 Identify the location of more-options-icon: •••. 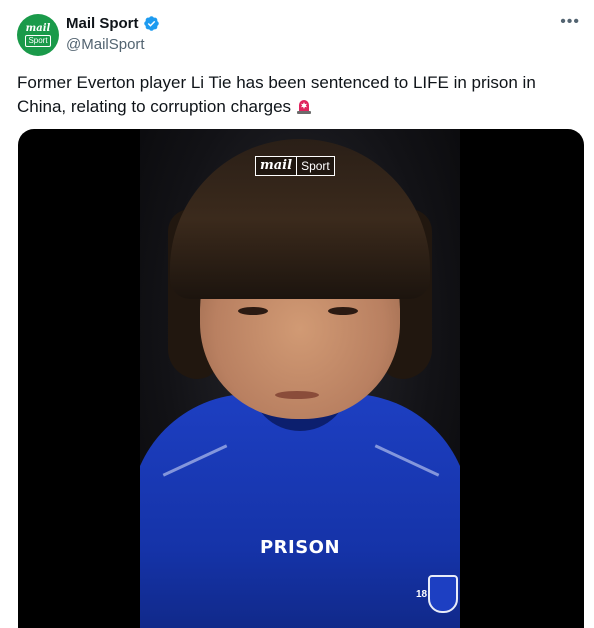
(570, 22).